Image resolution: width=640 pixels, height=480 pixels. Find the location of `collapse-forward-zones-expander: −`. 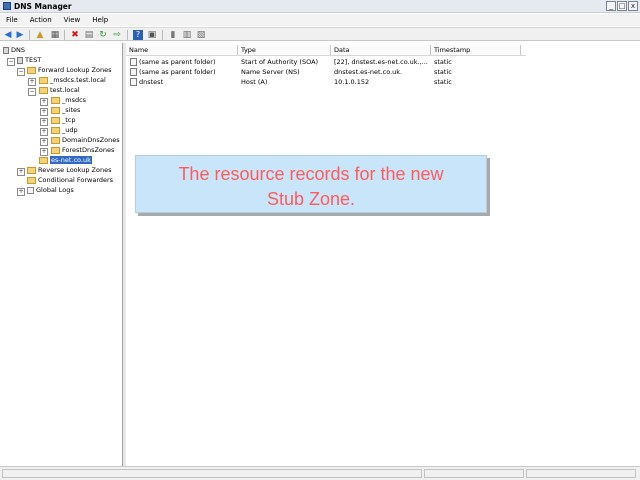

collapse-forward-zones-expander: − is located at coordinates (21, 72).